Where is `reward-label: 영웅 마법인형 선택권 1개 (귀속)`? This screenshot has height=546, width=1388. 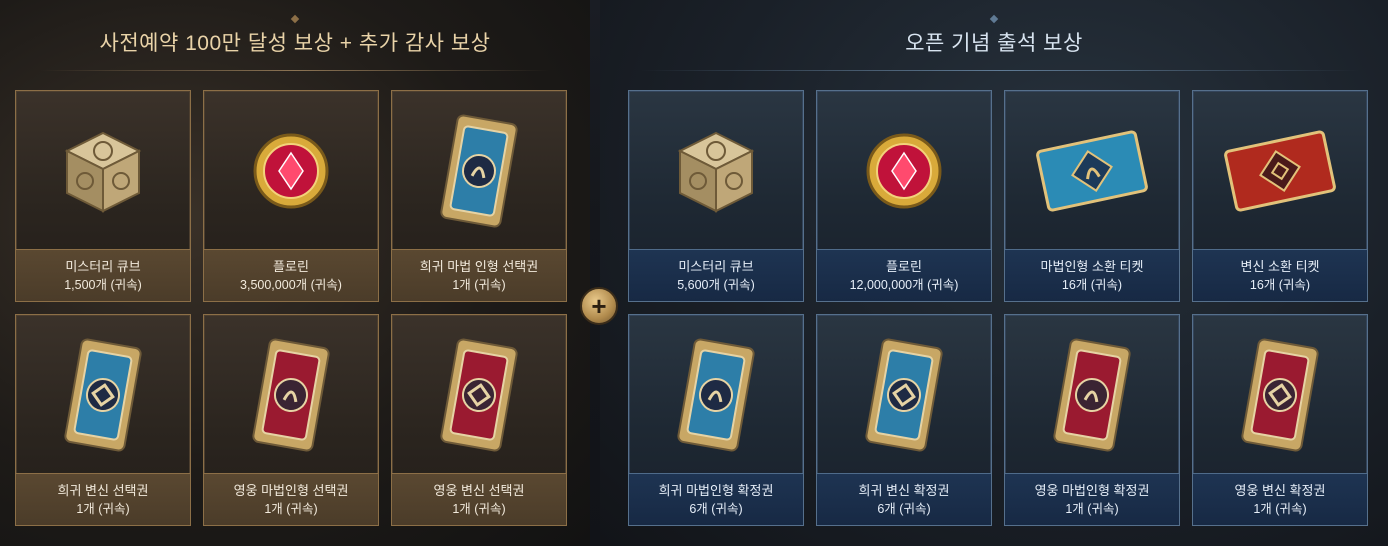 reward-label: 영웅 마법인형 선택권 1개 (귀속) is located at coordinates (291, 499).